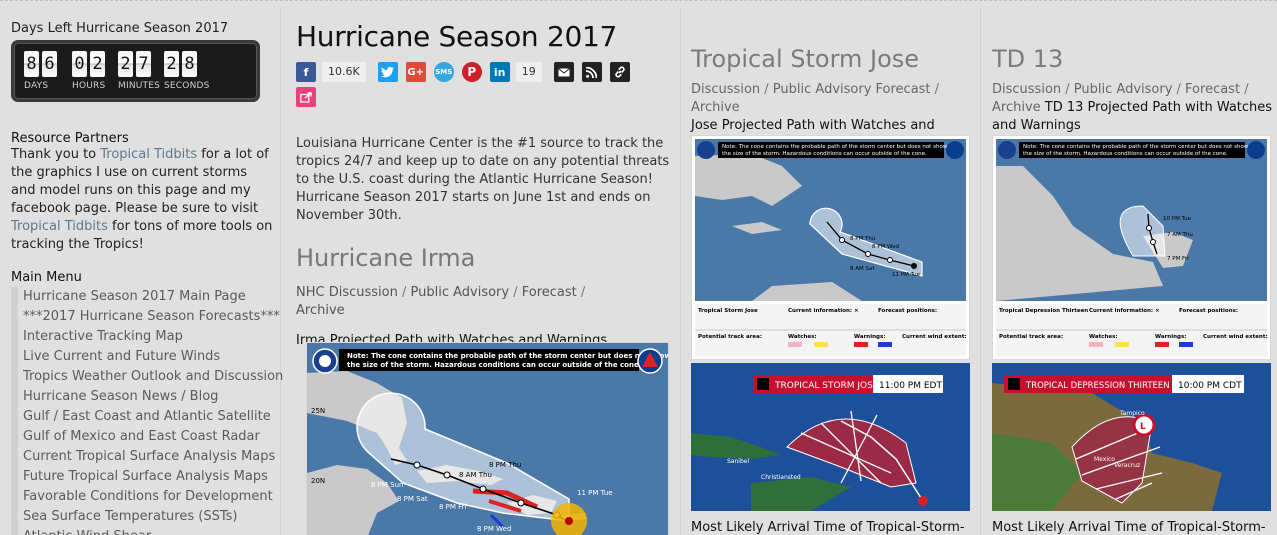 The height and width of the screenshot is (535, 1277). Describe the element at coordinates (49, 64) in the screenshot. I see `days-digit: 6` at that location.